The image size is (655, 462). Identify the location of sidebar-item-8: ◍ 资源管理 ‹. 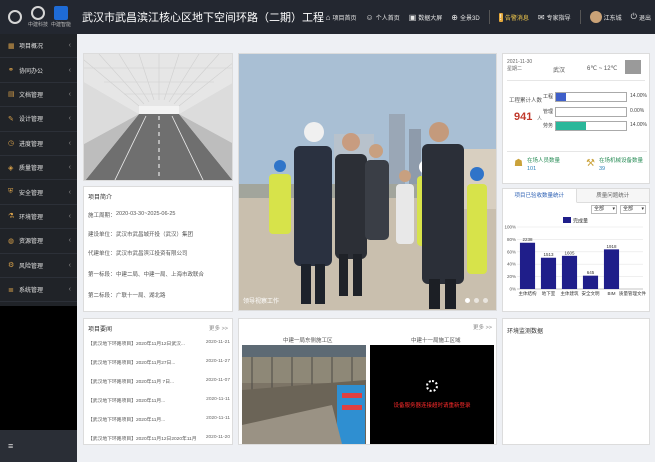
(38, 241).